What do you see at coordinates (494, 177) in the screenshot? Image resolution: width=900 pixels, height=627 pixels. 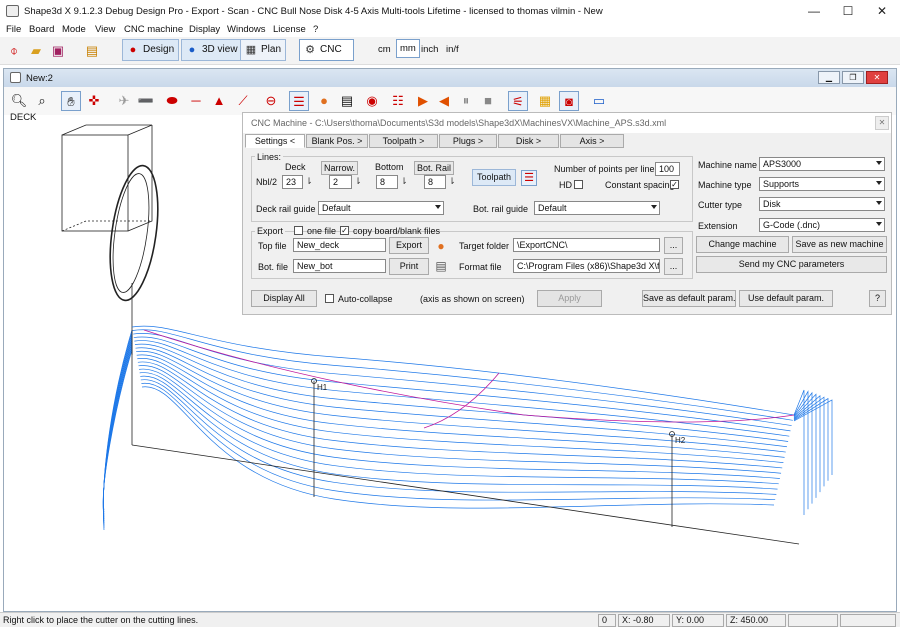 I see `toolpath-button: Toolpath` at bounding box center [494, 177].